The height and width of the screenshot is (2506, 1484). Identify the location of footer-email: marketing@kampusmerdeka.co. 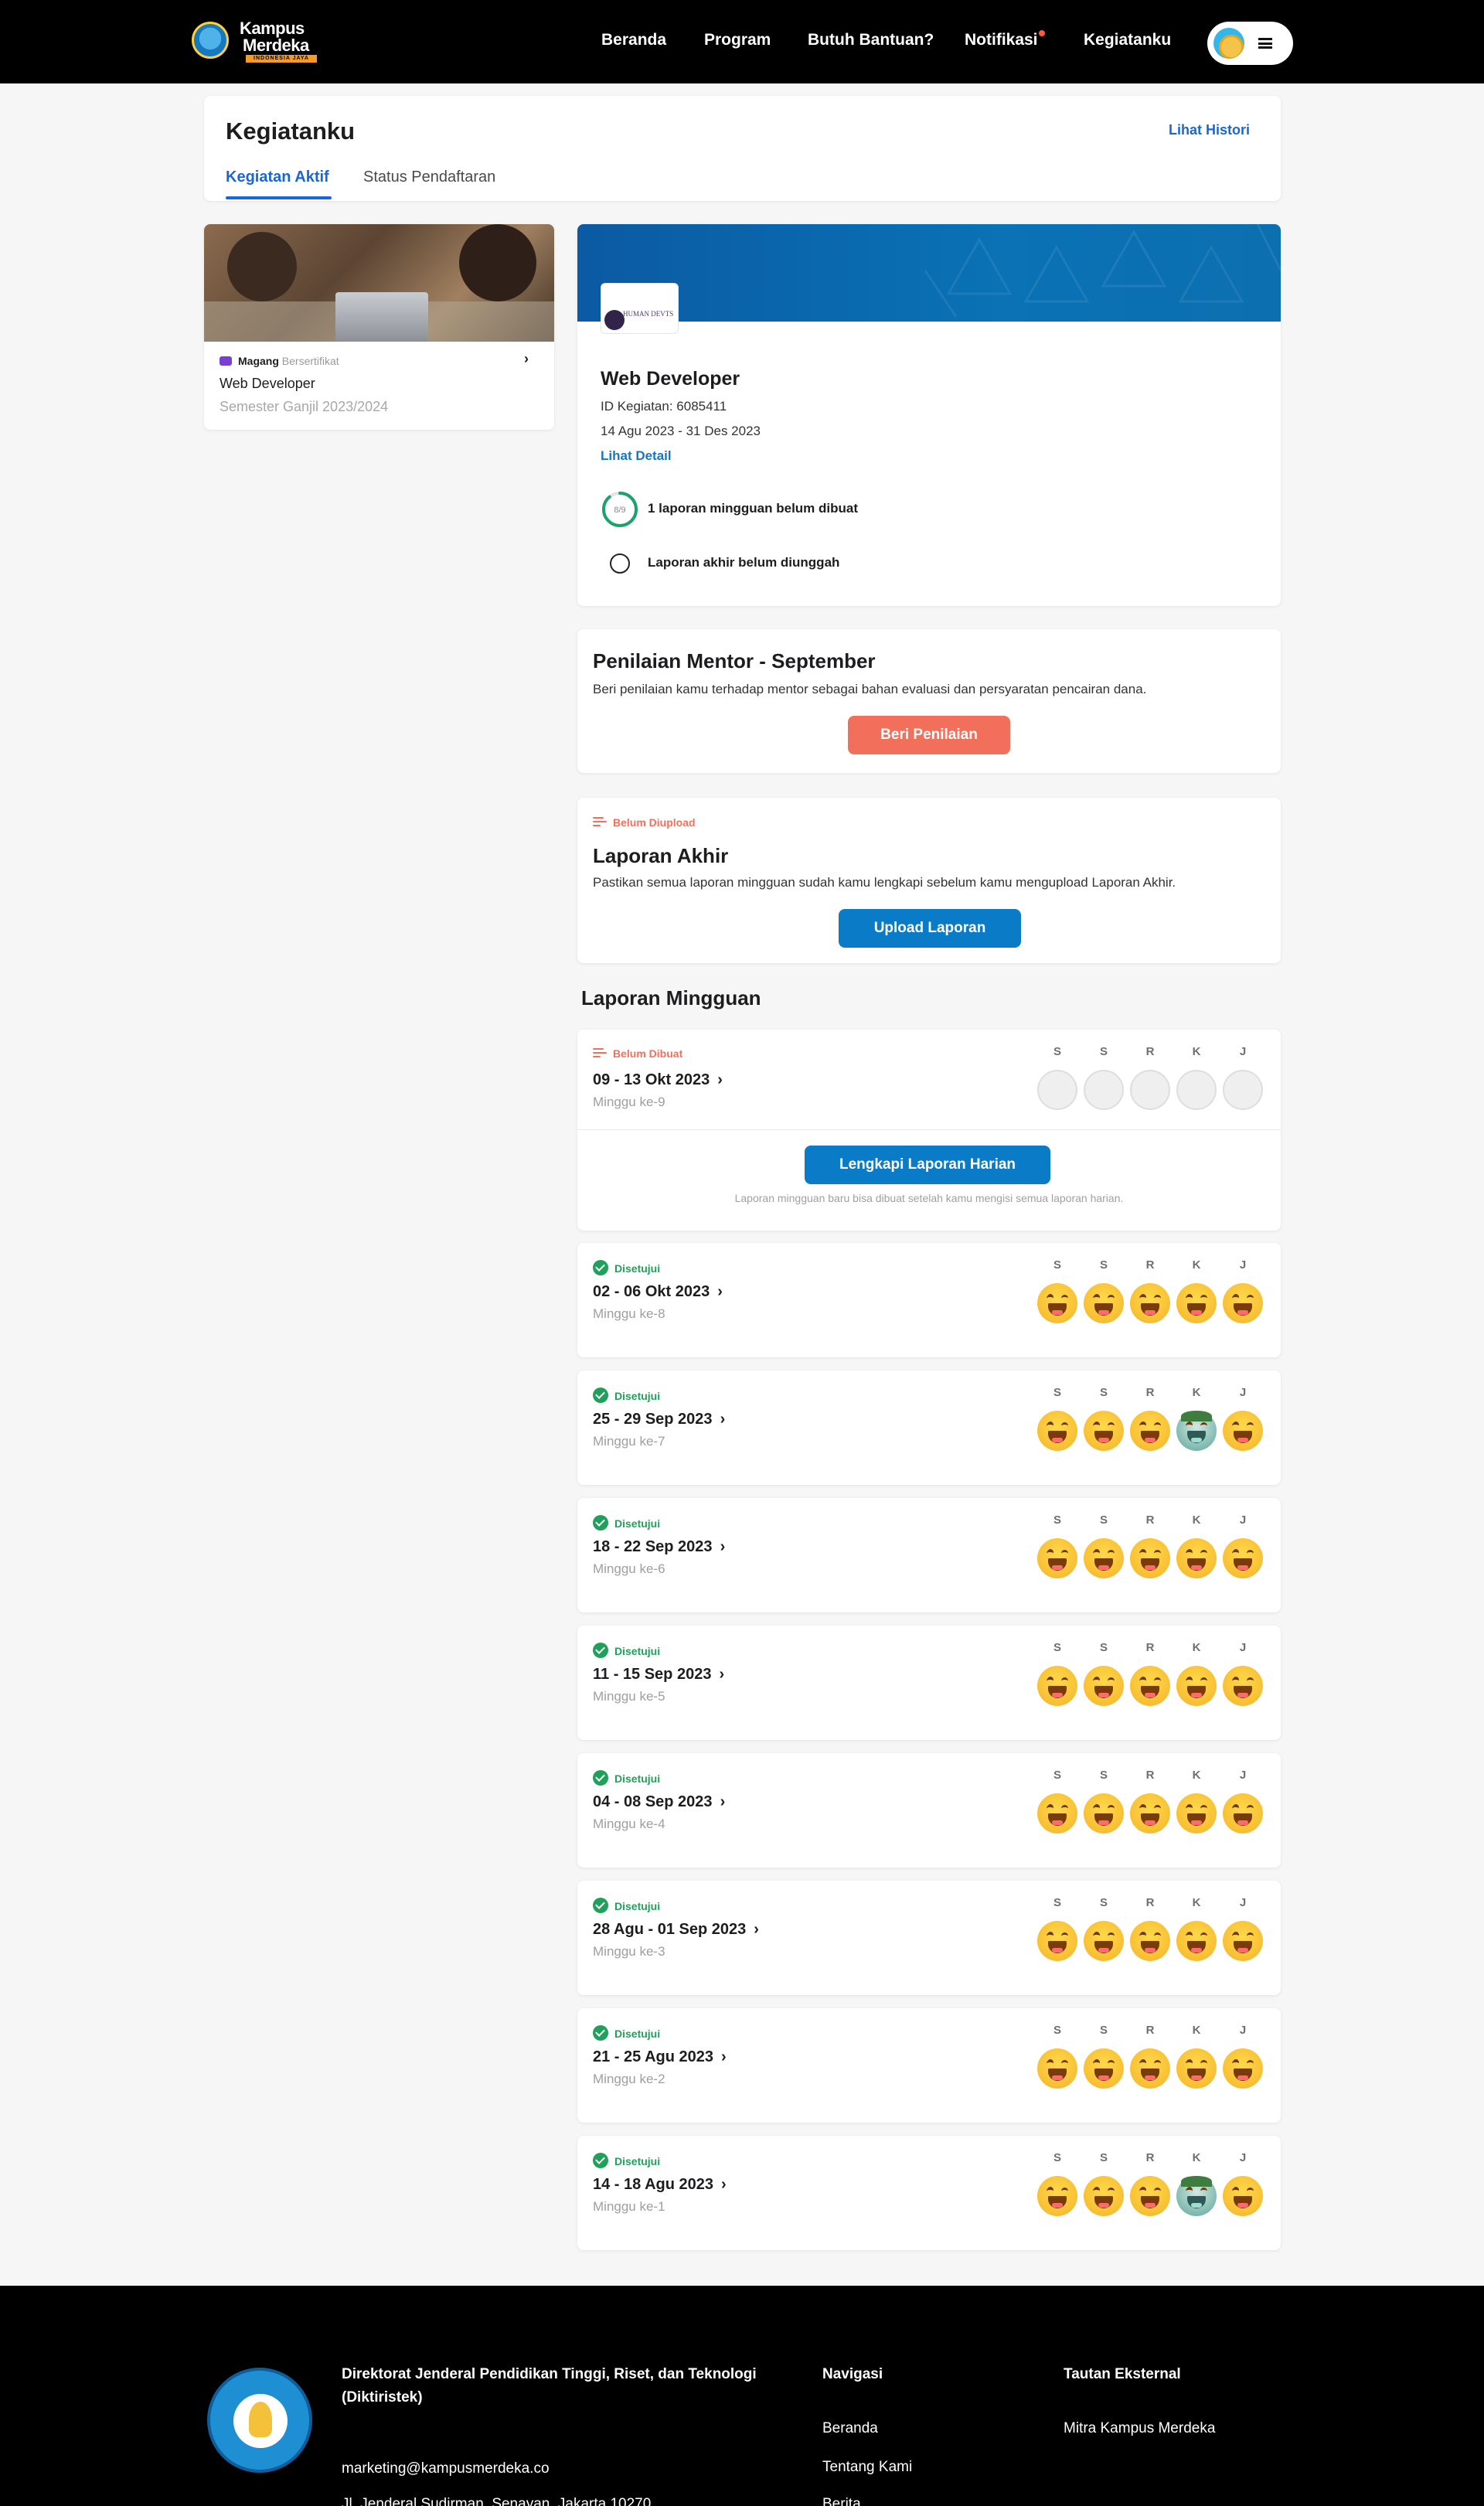
(446, 2468).